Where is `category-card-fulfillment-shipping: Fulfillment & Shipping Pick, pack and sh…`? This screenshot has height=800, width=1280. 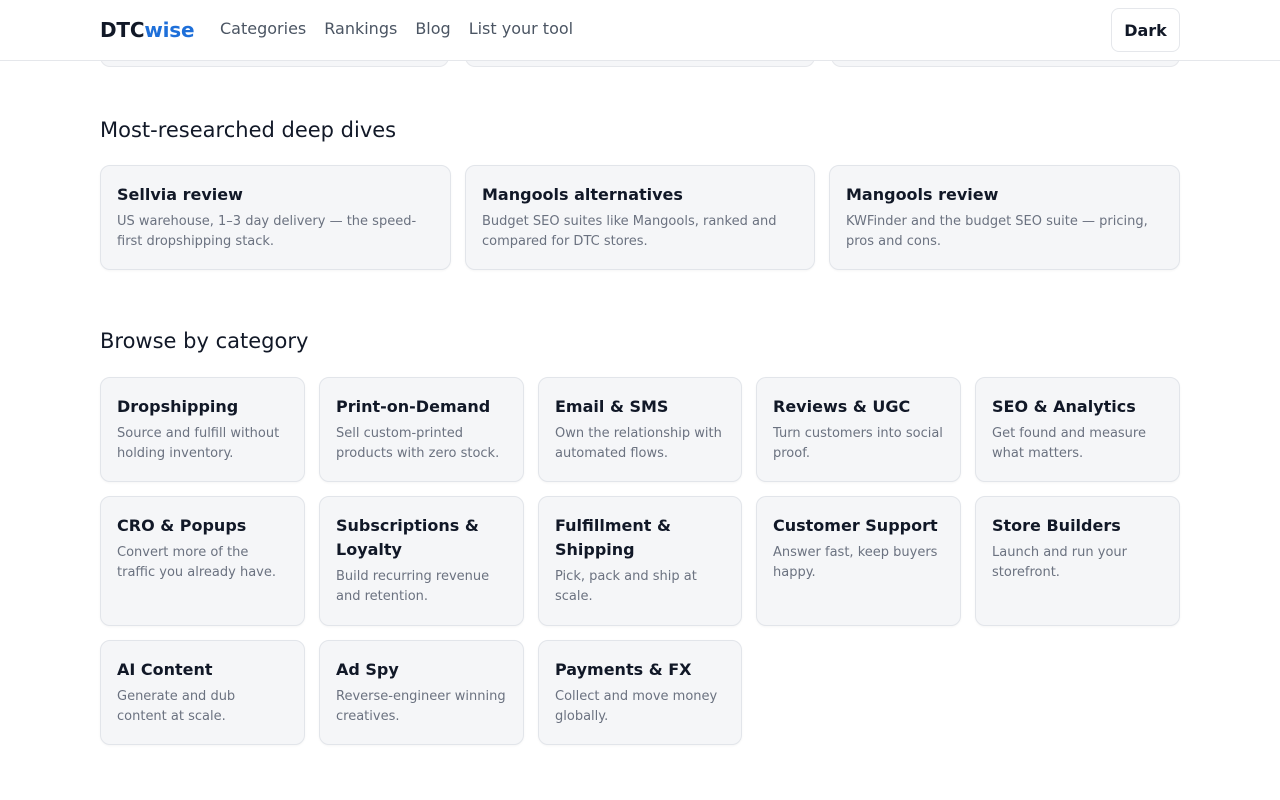 category-card-fulfillment-shipping: Fulfillment & Shipping Pick, pack and sh… is located at coordinates (640, 561).